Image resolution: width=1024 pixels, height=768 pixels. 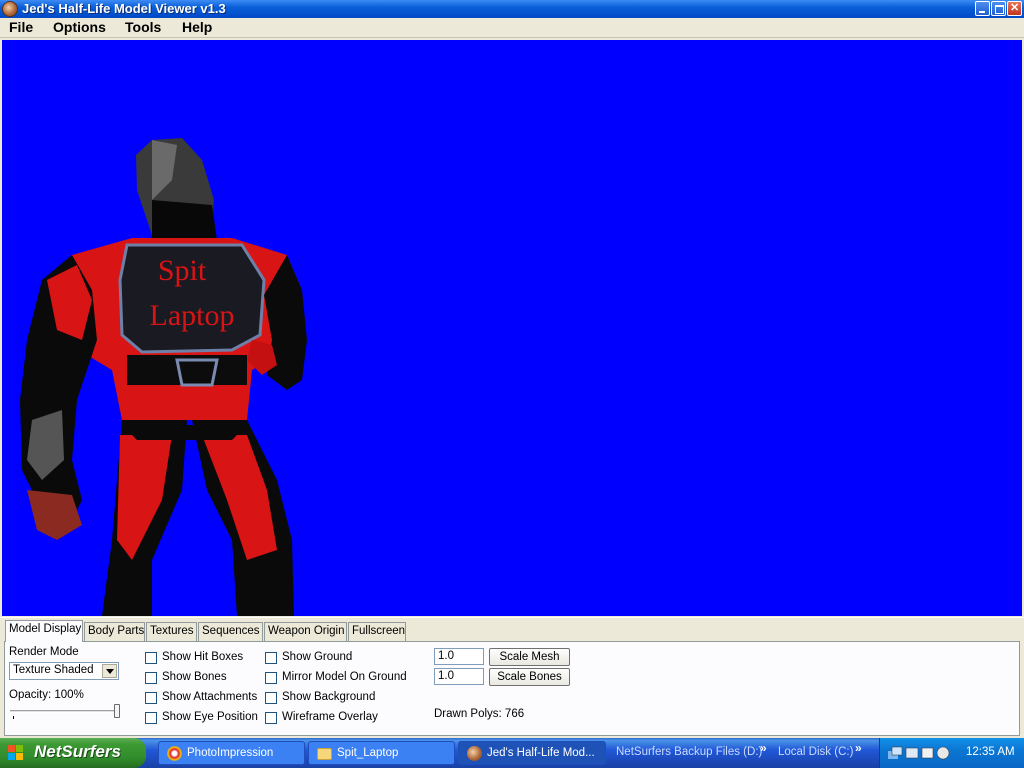 What do you see at coordinates (174, 753) in the screenshot?
I see `photoimpression-icon` at bounding box center [174, 753].